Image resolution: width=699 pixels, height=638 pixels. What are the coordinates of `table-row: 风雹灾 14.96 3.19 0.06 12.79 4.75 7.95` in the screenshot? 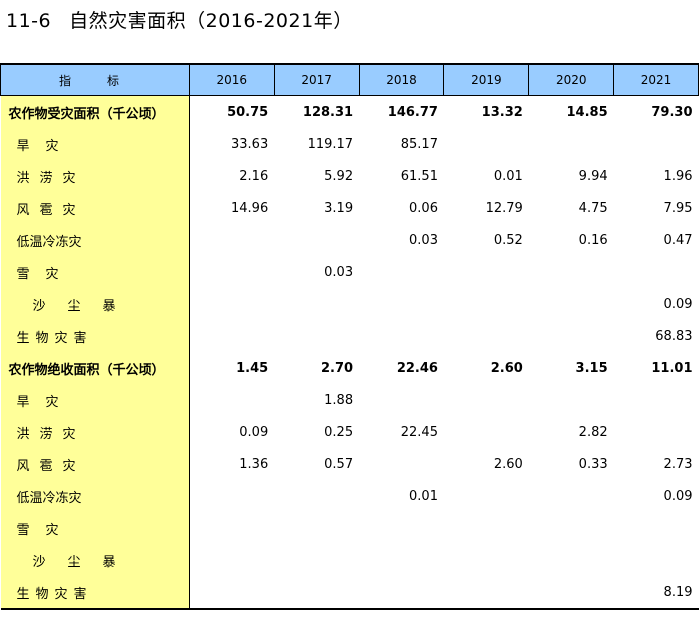 It's located at (349, 208).